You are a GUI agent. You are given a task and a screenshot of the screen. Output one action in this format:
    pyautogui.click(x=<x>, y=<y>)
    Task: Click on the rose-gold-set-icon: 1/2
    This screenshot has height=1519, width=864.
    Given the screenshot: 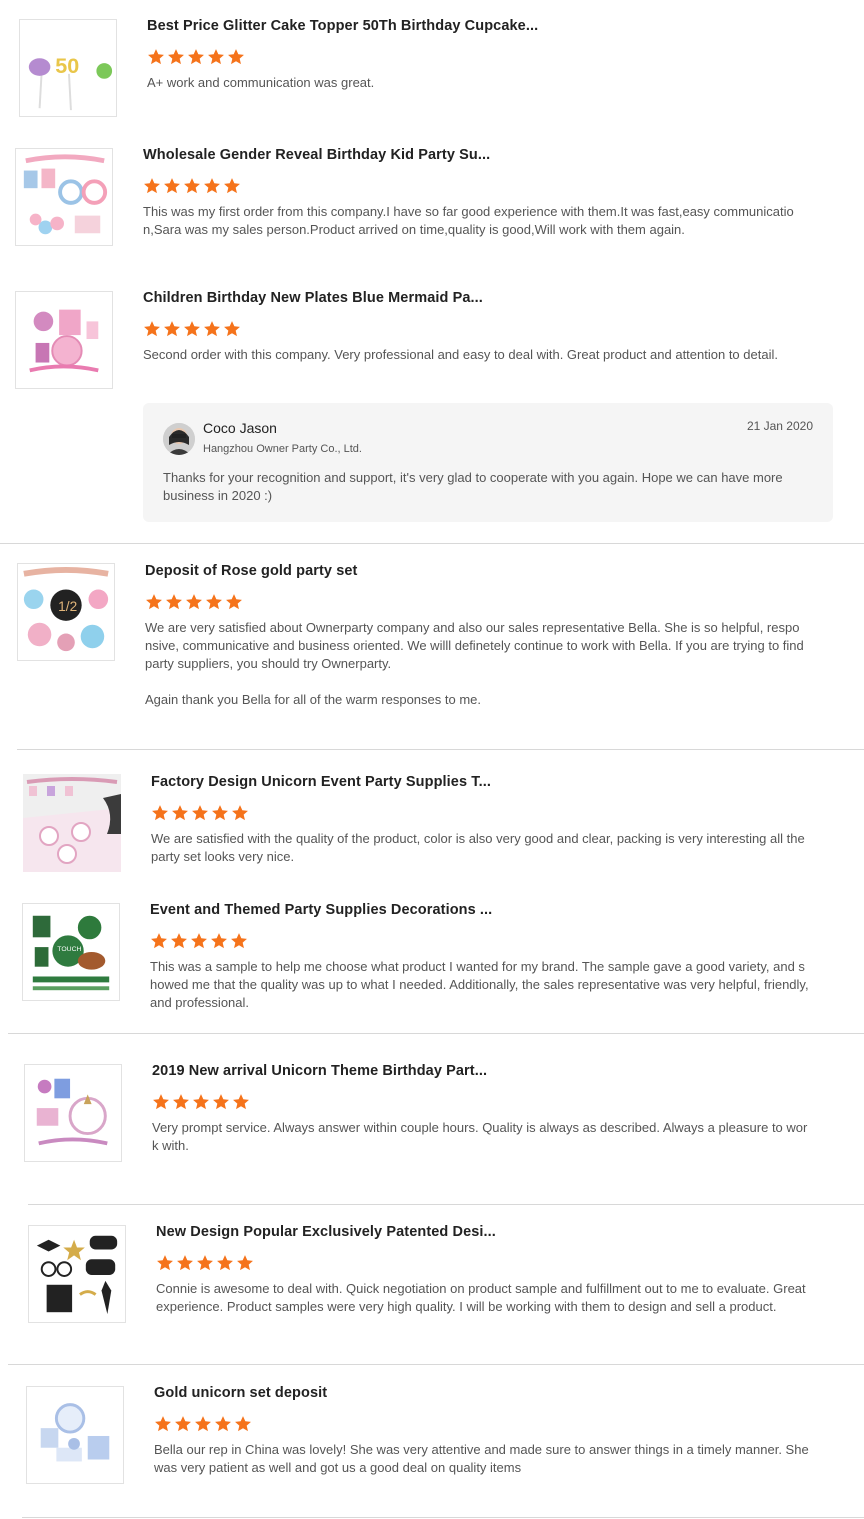 What is the action you would take?
    pyautogui.click(x=66, y=609)
    